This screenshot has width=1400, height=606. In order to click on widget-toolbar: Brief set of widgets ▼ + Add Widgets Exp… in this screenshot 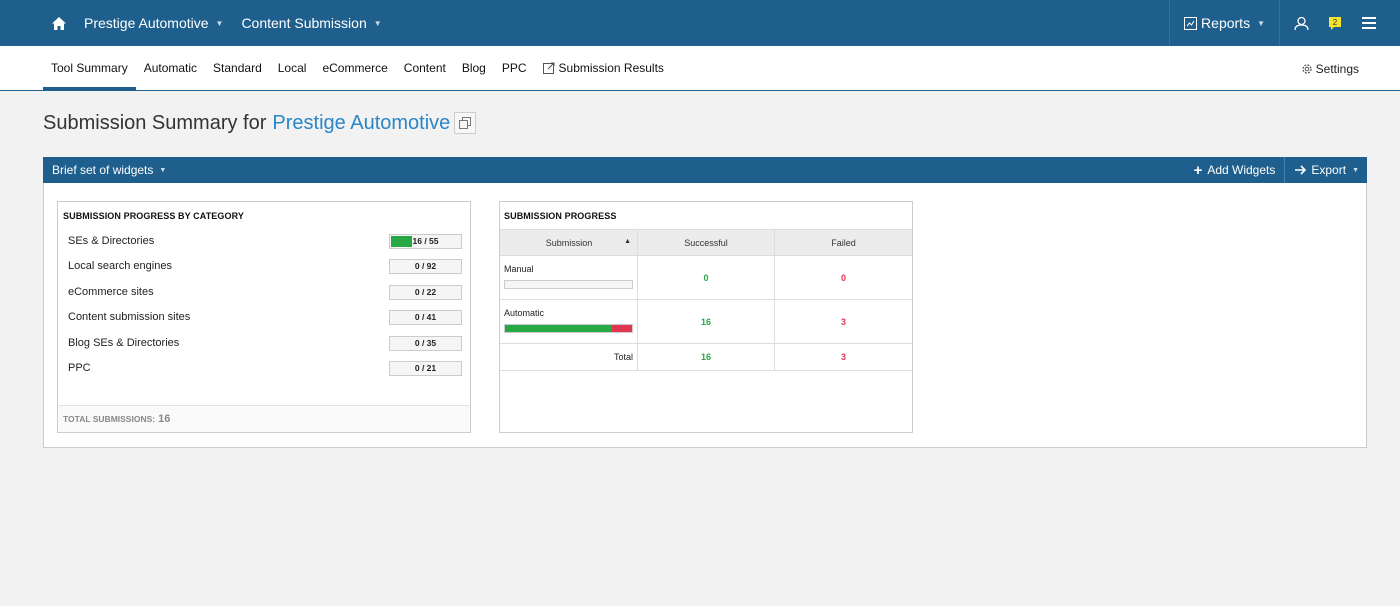, I will do `click(705, 170)`.